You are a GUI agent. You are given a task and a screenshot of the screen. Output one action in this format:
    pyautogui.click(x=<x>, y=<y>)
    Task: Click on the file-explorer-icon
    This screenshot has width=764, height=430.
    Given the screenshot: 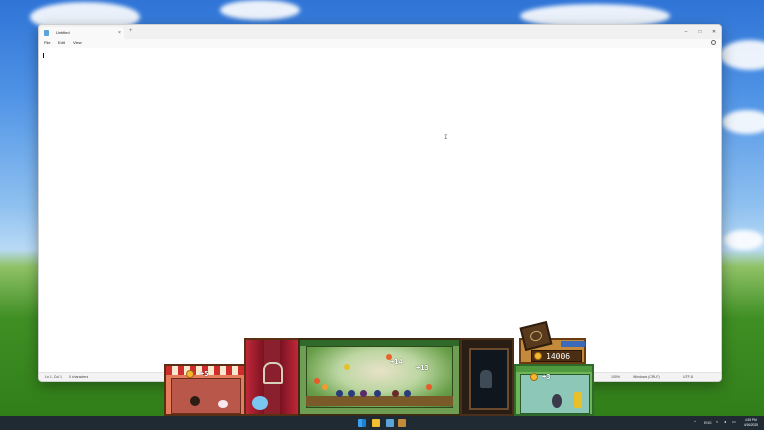 What is the action you would take?
    pyautogui.click(x=376, y=423)
    